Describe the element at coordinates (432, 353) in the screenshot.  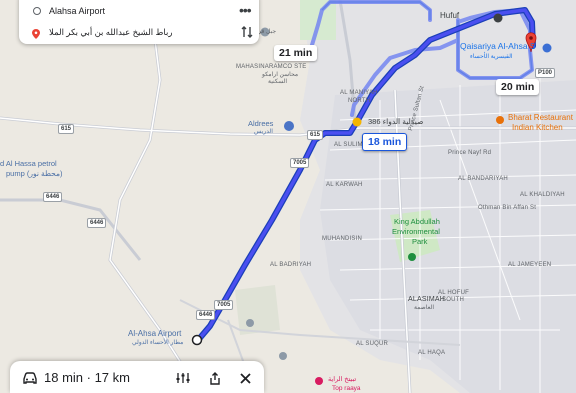
I see `place-haqa: AL HAQA` at that location.